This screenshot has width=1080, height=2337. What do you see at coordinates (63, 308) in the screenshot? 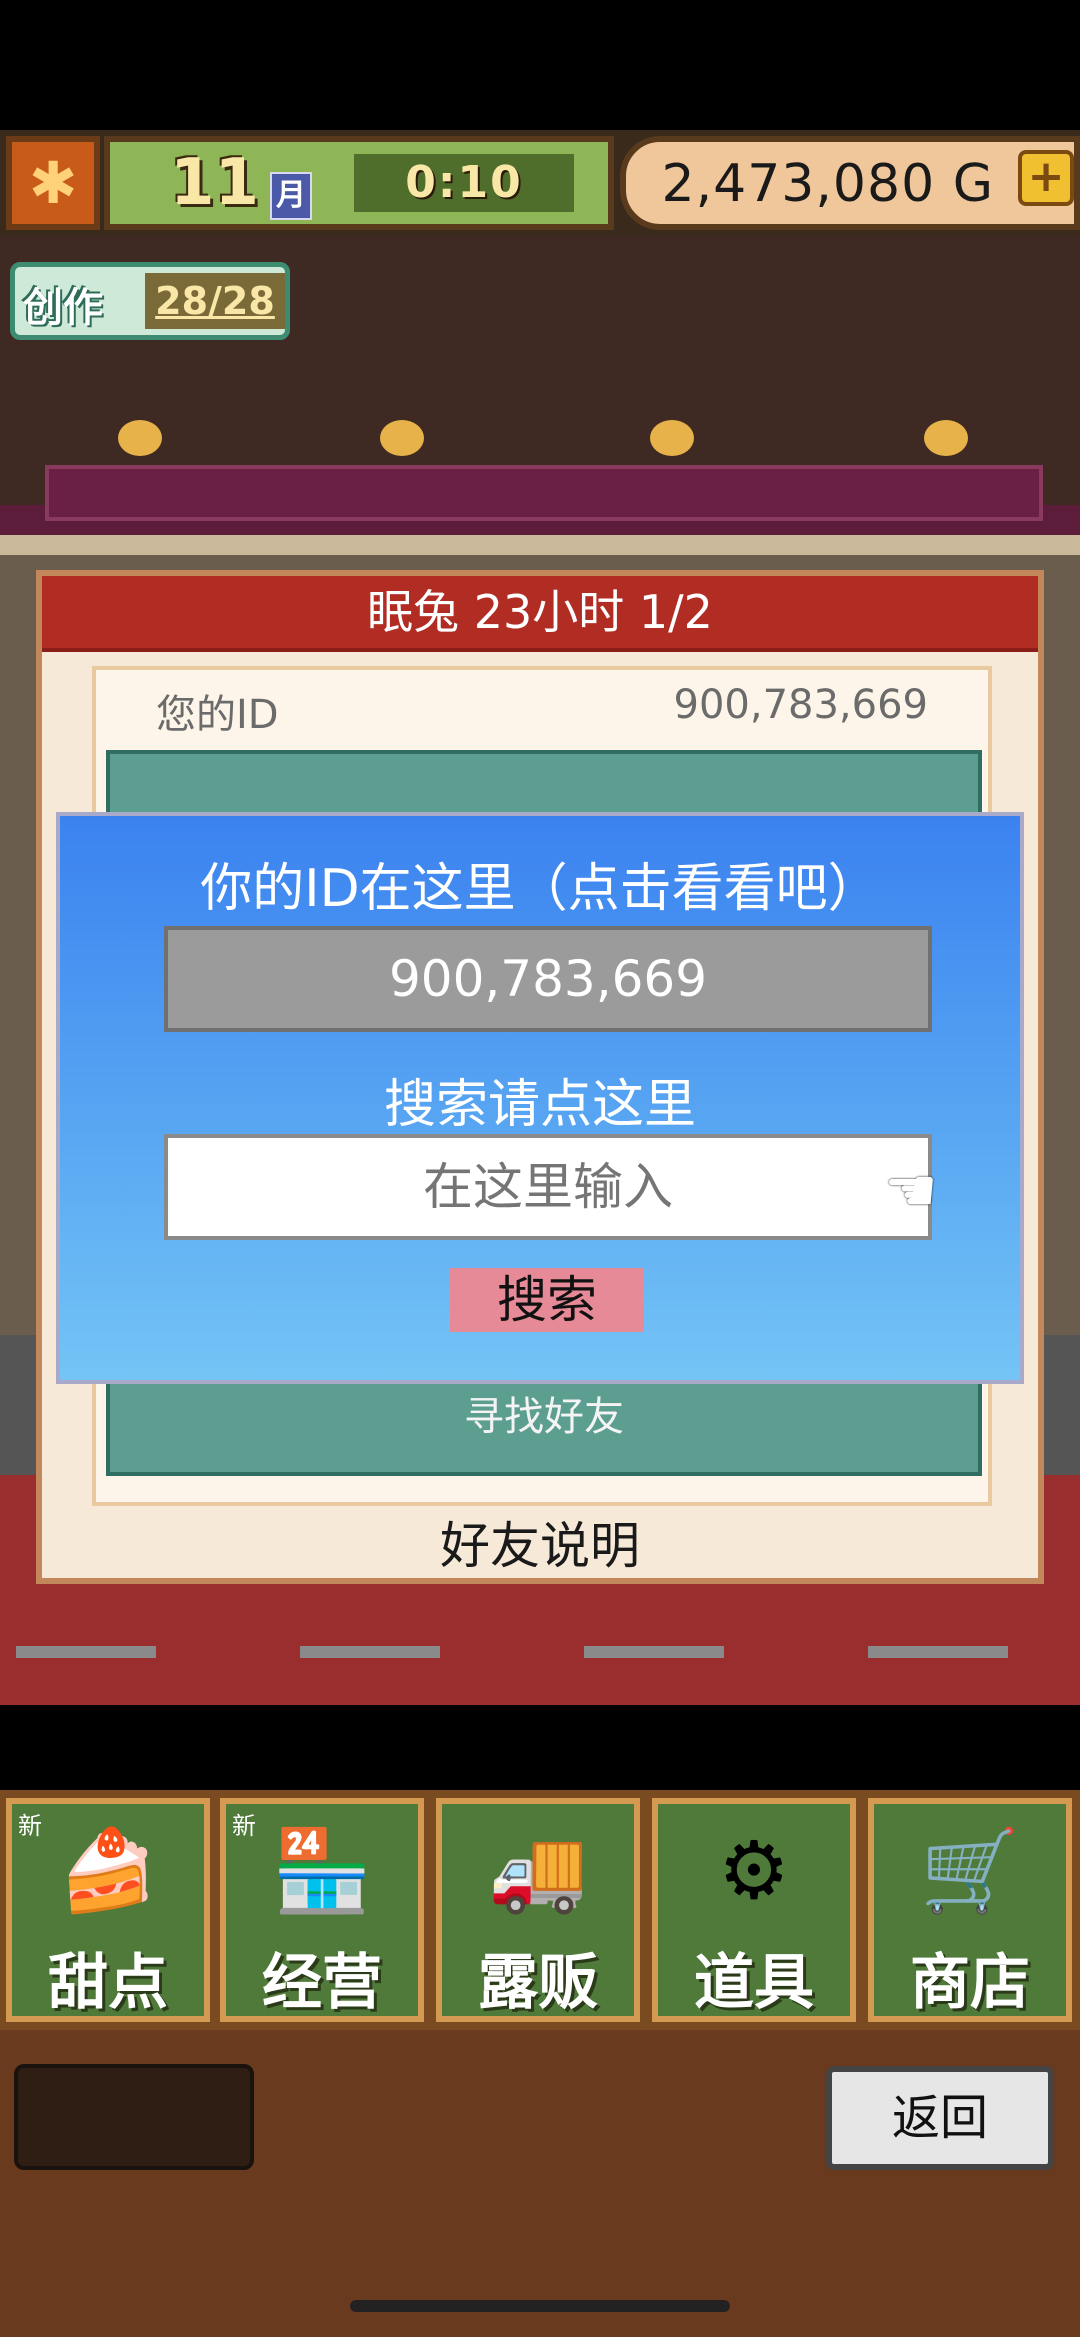
I see `creation-label: 创作` at bounding box center [63, 308].